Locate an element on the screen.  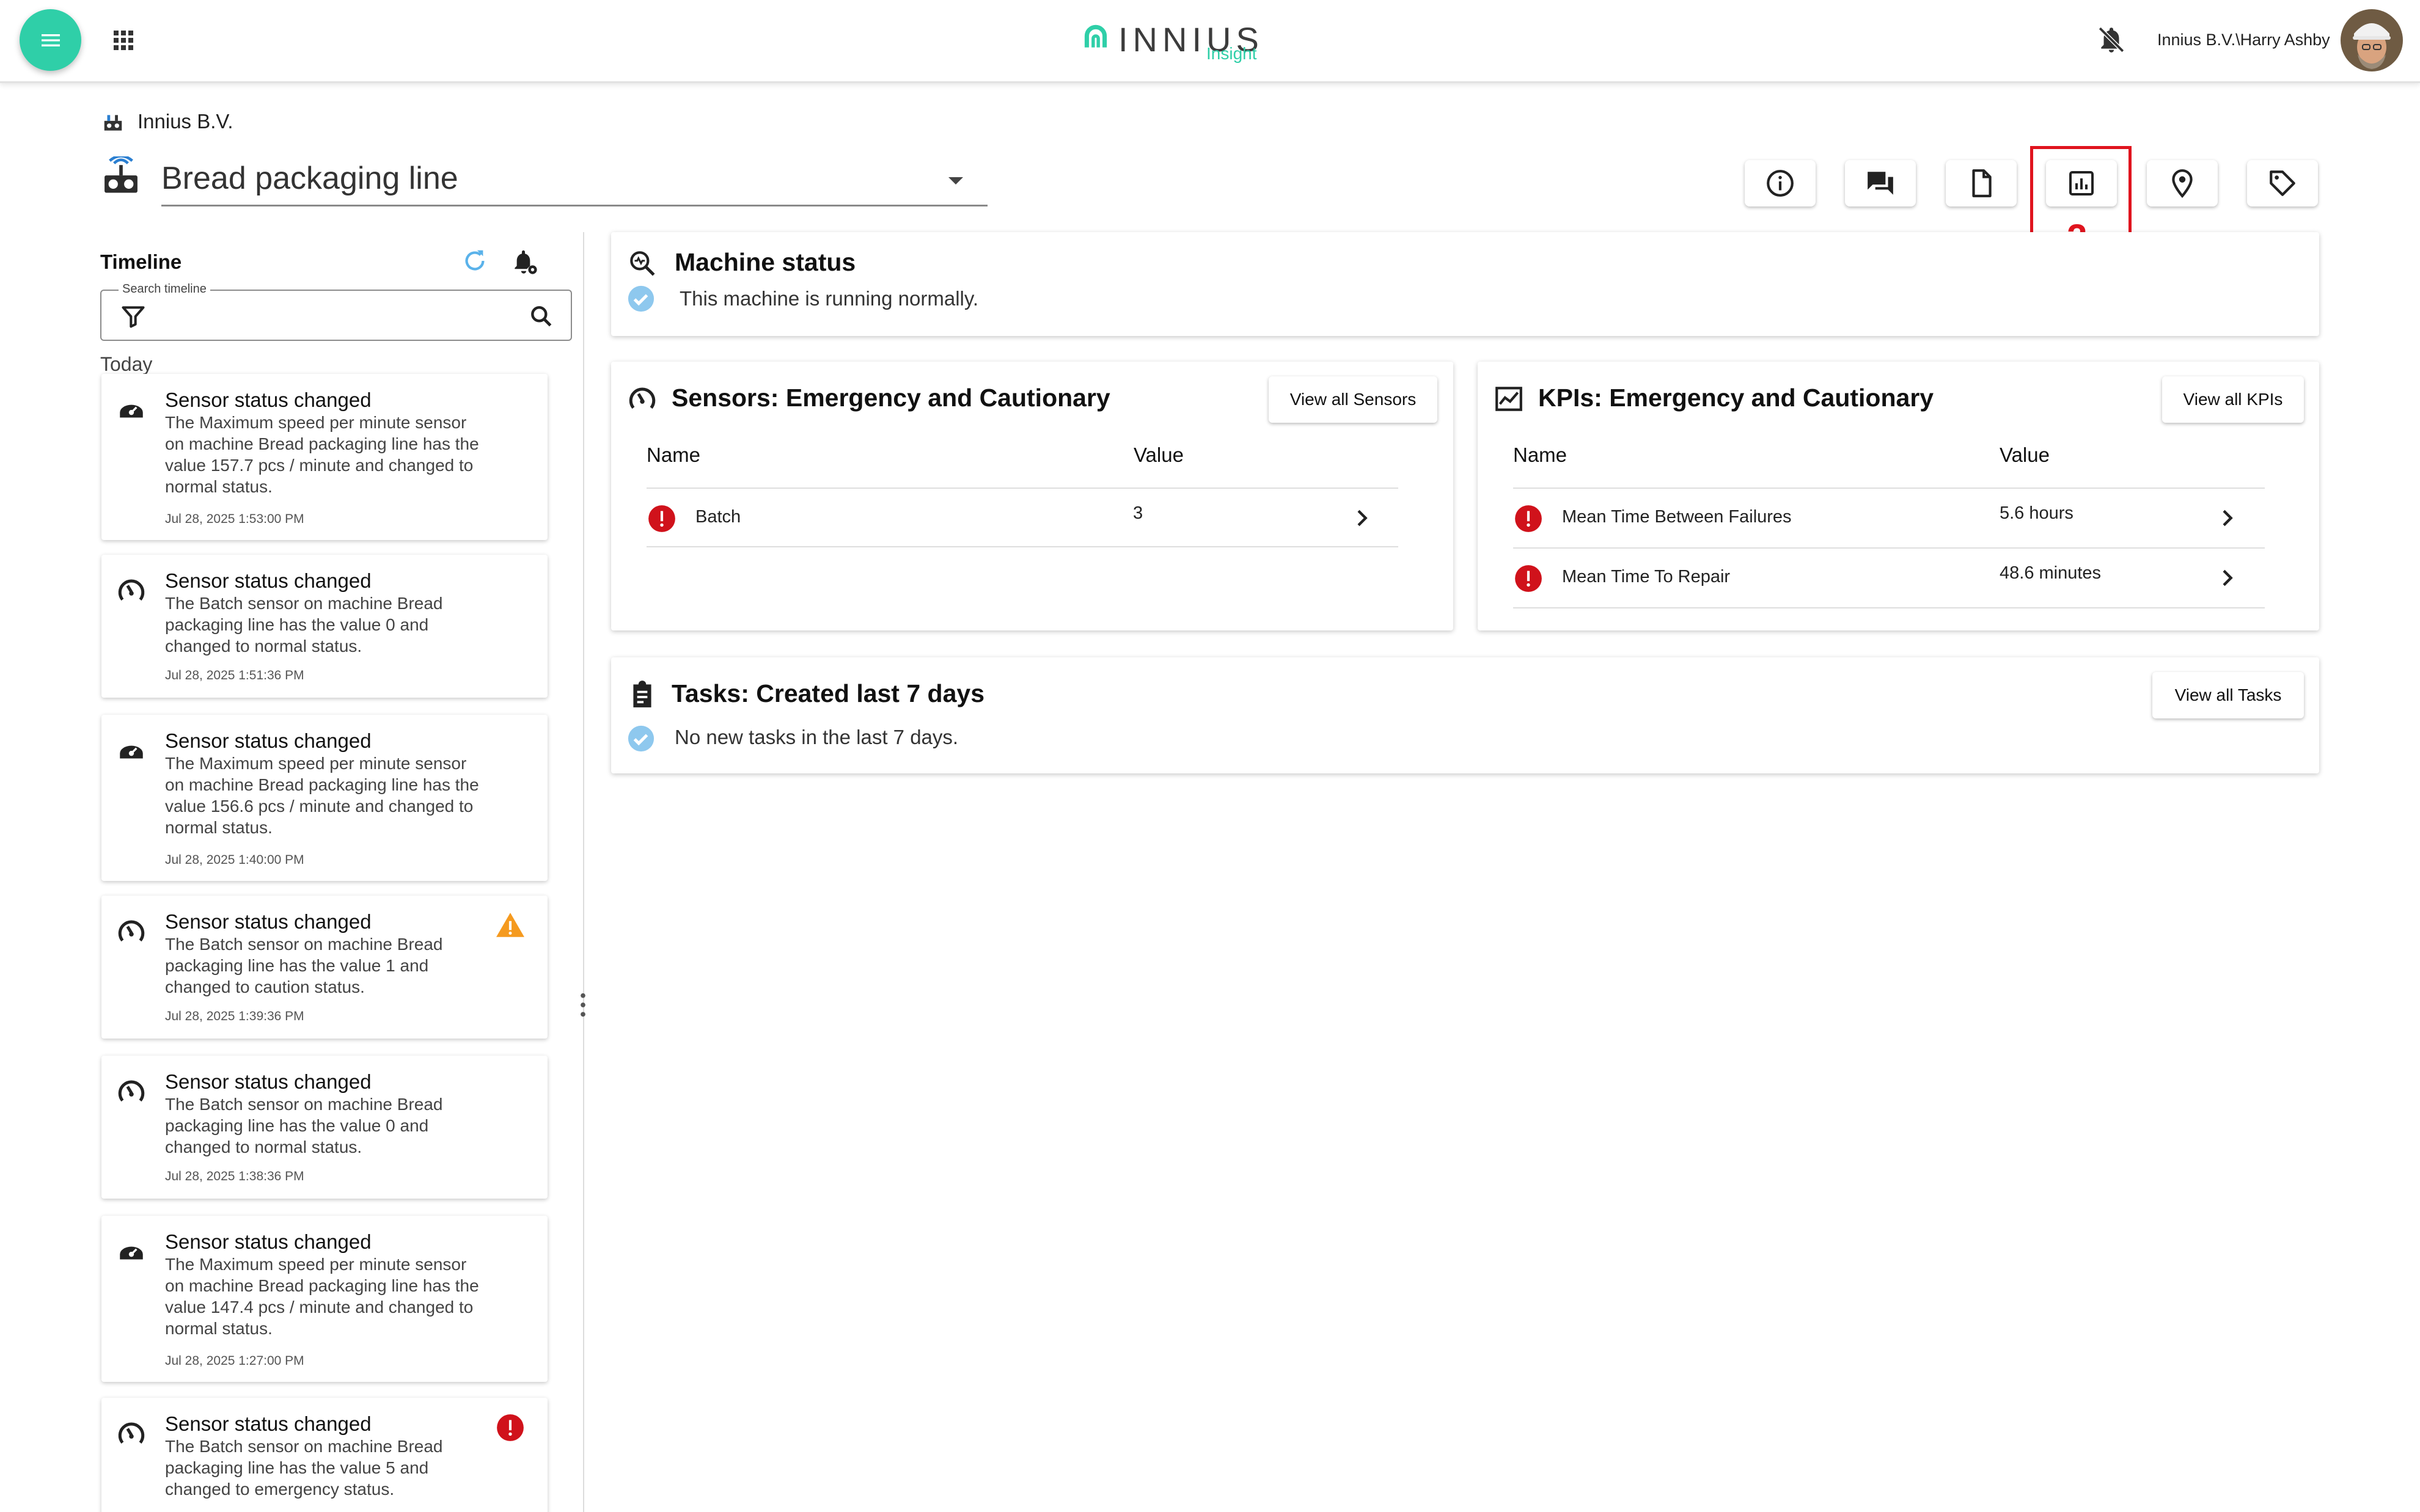
bell-off-icon is located at coordinates (2112, 39).